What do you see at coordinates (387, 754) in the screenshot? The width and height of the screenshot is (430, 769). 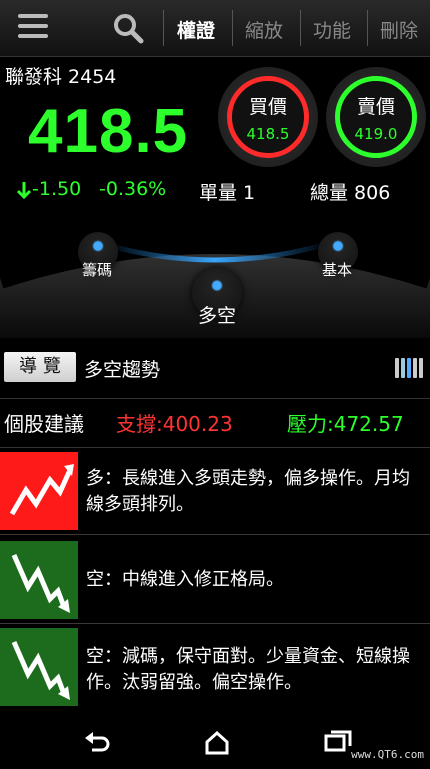 I see `watermark: www.QT6.com` at bounding box center [387, 754].